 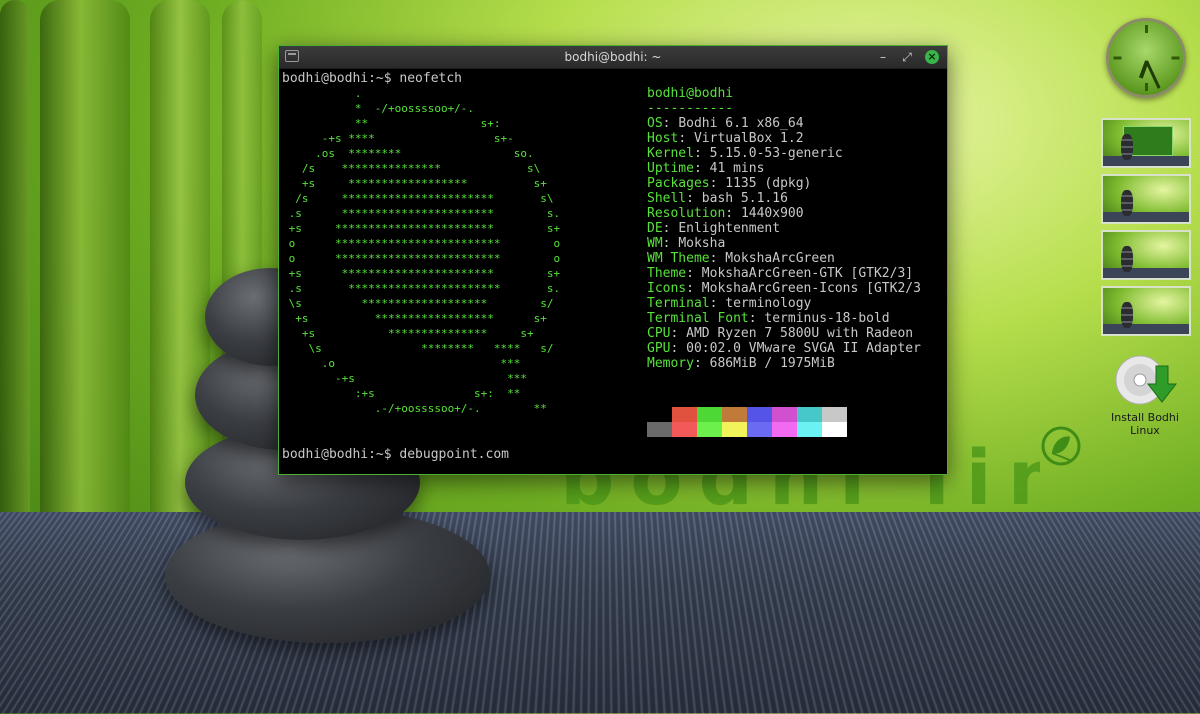 What do you see at coordinates (372, 78) in the screenshot?
I see `command-line: bodhi@bodhi:~$ neofetch` at bounding box center [372, 78].